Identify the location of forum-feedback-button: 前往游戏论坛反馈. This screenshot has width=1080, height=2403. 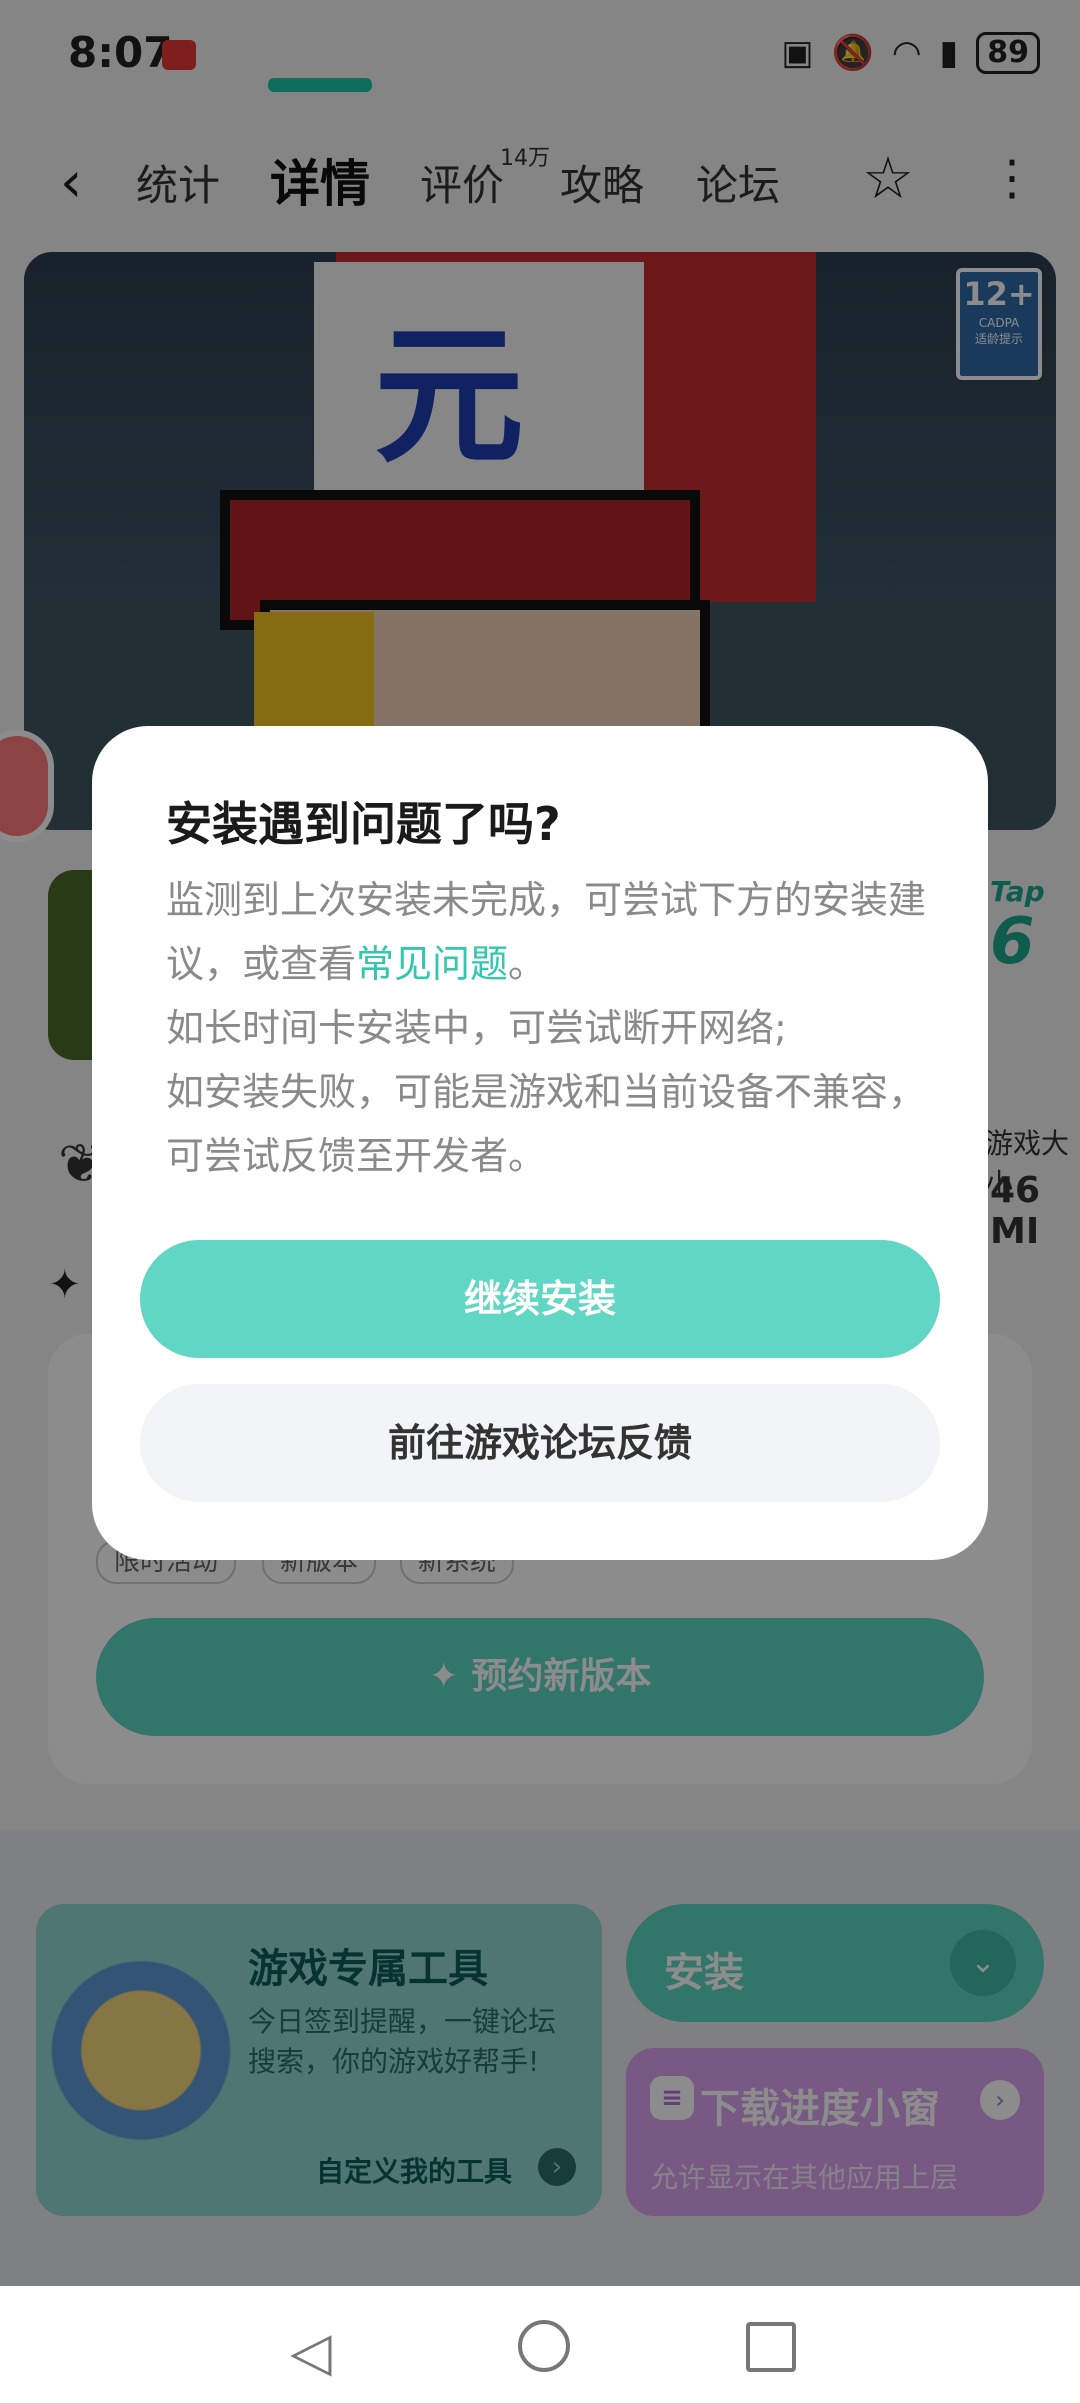
(540, 1443).